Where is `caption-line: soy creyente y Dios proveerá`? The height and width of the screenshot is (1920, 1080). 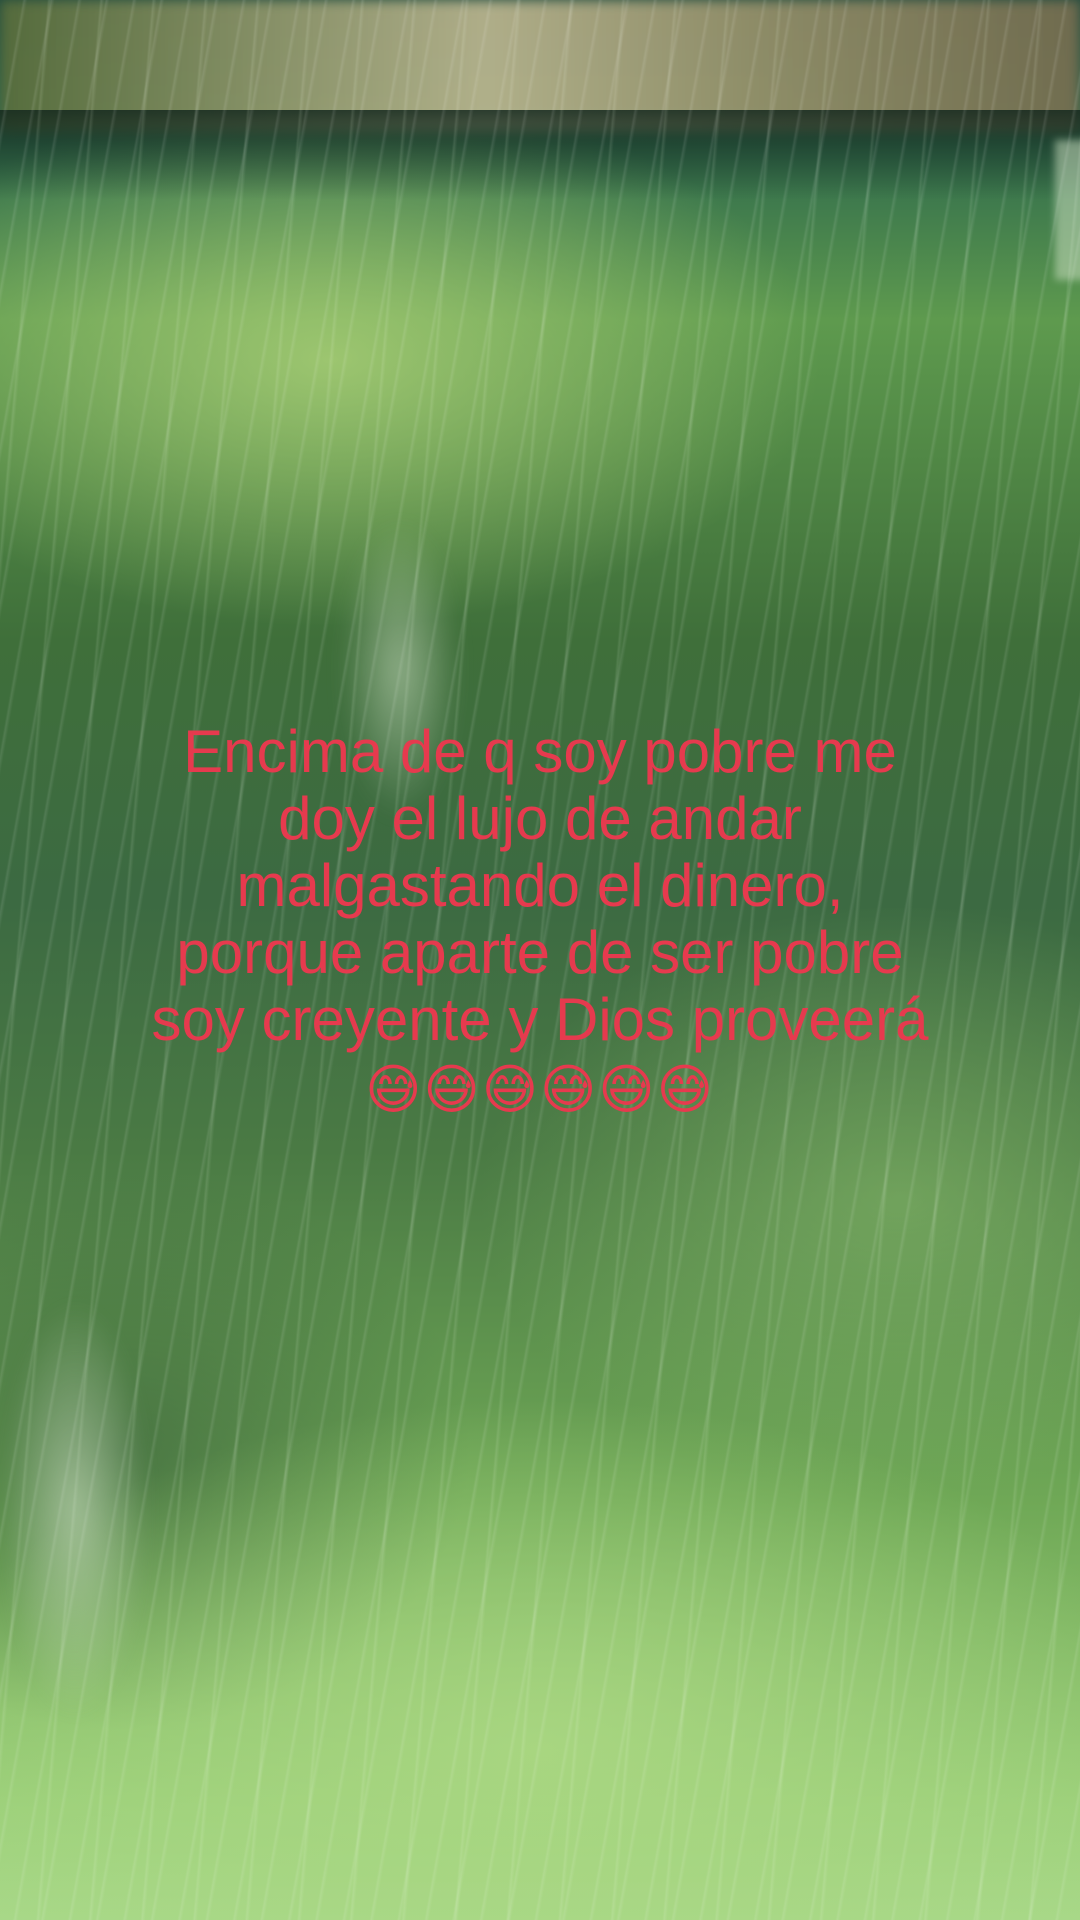
caption-line: soy creyente y Dios proveerá is located at coordinates (540, 1019).